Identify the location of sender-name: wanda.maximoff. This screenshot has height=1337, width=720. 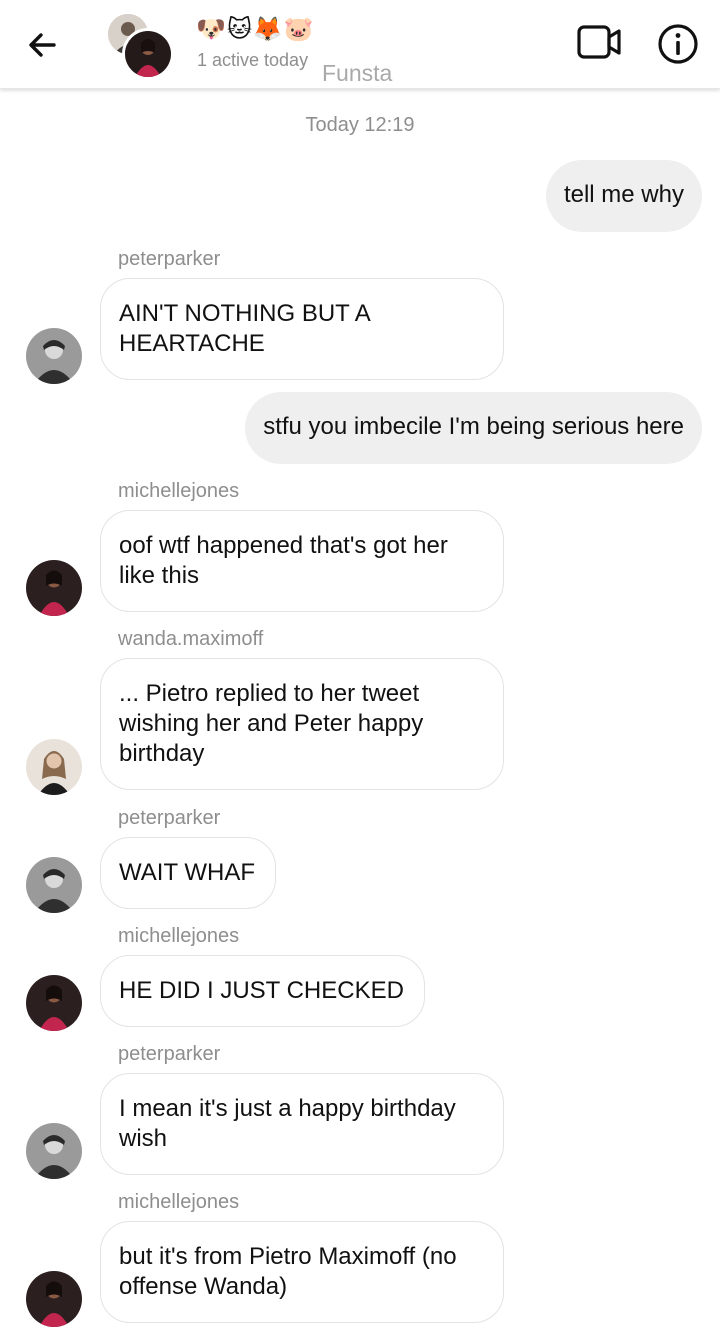
(191, 639).